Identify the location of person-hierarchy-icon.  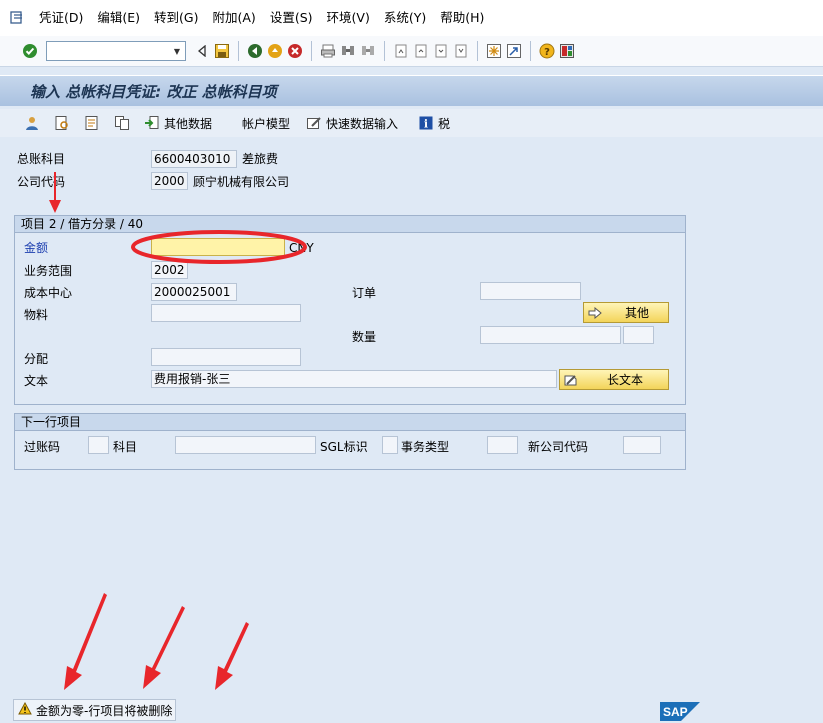
(32, 123).